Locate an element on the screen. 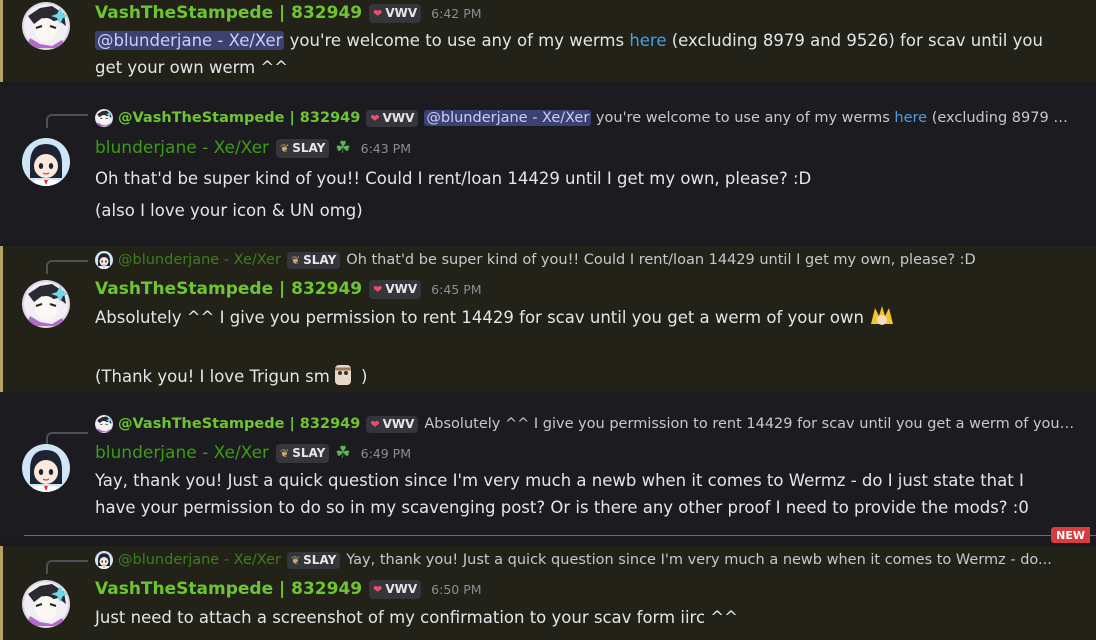 The height and width of the screenshot is (640, 1096). timestamp: 6:42 PM is located at coordinates (456, 13).